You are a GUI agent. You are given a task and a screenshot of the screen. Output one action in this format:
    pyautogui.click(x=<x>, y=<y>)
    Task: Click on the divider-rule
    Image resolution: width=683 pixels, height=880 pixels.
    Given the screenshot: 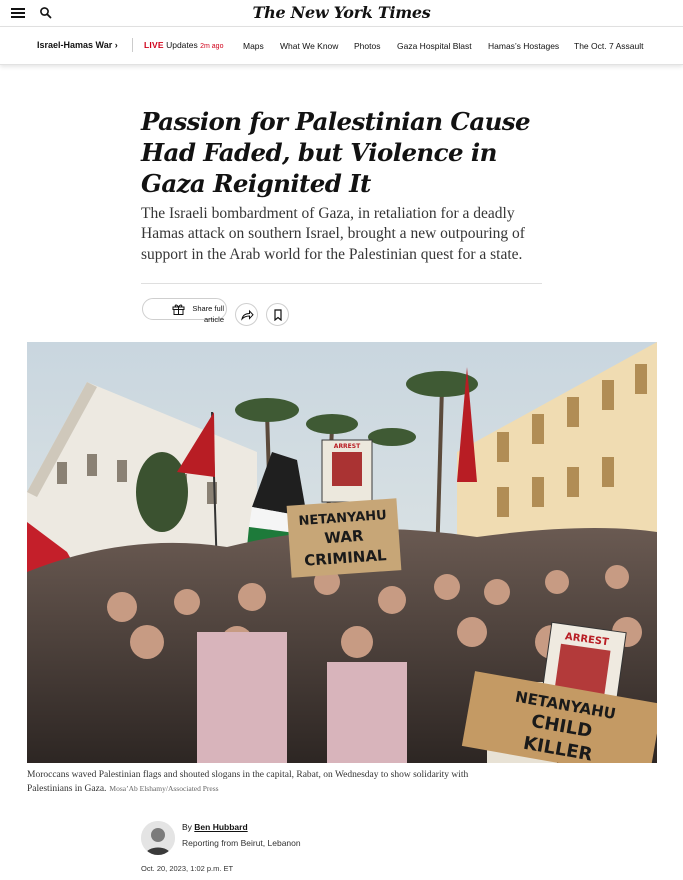 What is the action you would take?
    pyautogui.click(x=341, y=283)
    